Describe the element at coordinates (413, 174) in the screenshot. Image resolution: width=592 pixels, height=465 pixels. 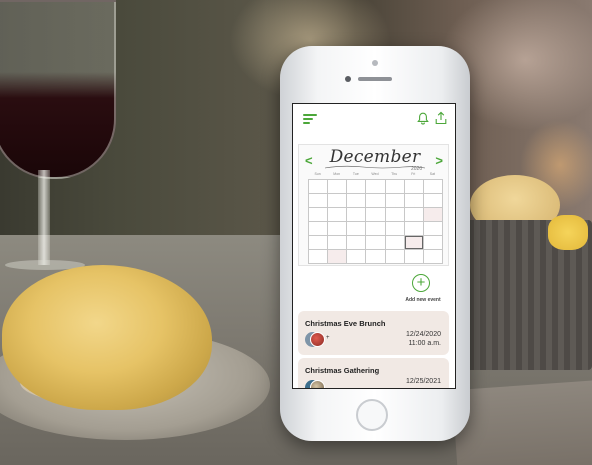
I see `weekday-label: Fri` at that location.